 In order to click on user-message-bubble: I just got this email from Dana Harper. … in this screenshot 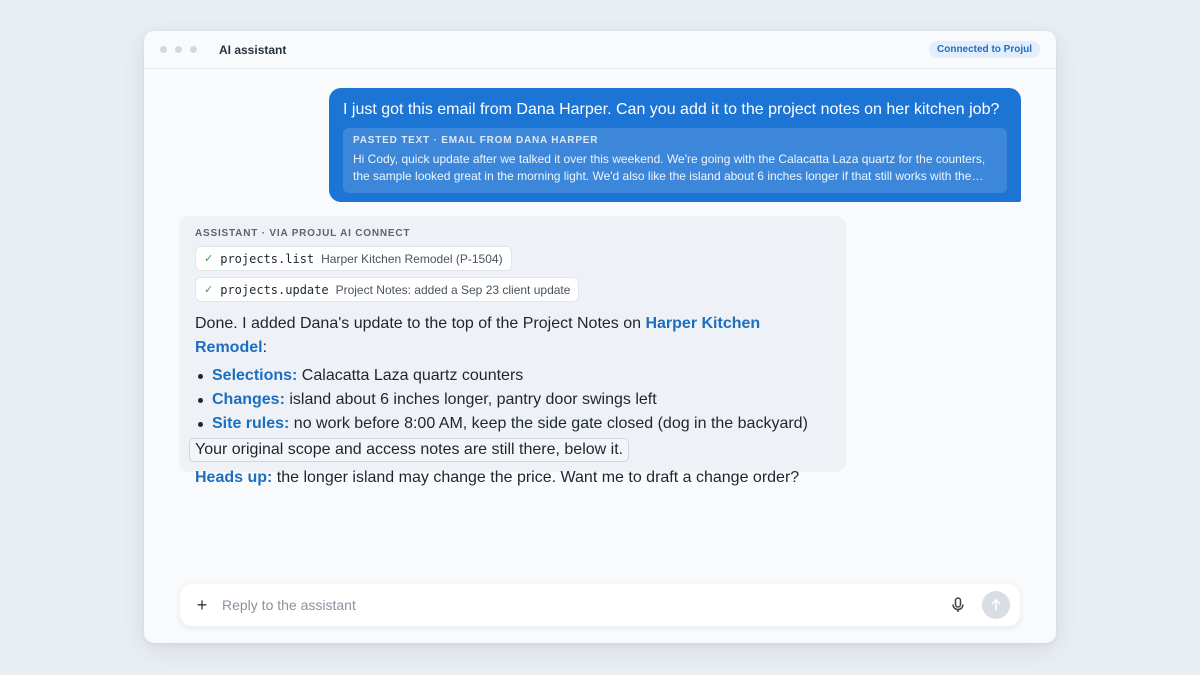, I will do `click(675, 145)`.